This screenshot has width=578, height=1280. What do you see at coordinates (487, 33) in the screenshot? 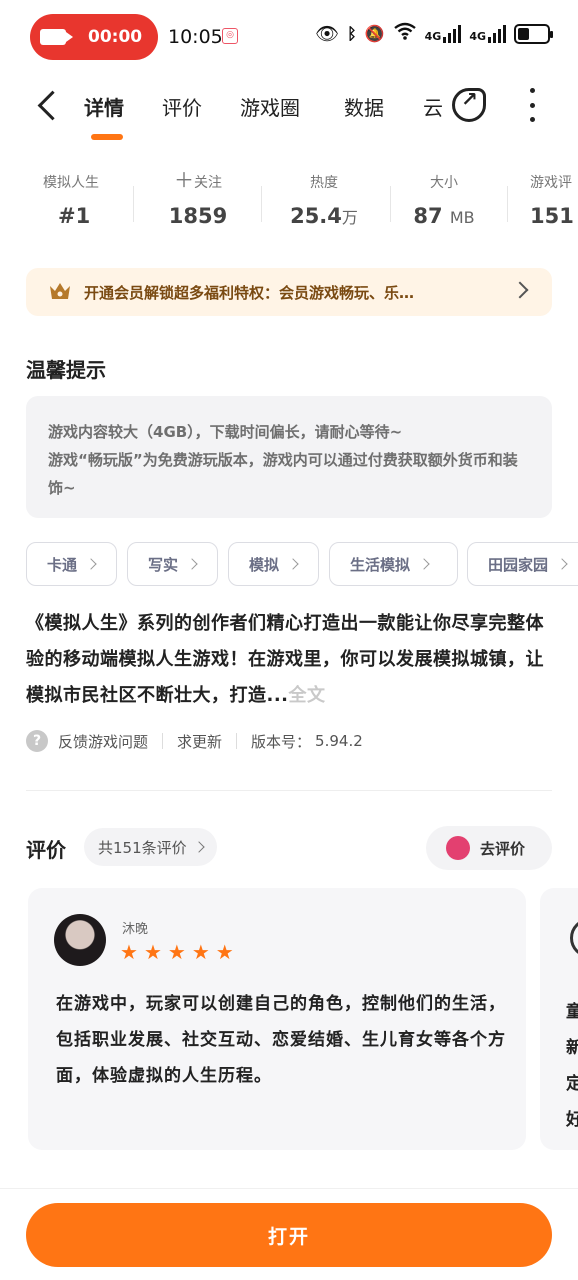
I see `cell-signal-2-icon: 4G` at bounding box center [487, 33].